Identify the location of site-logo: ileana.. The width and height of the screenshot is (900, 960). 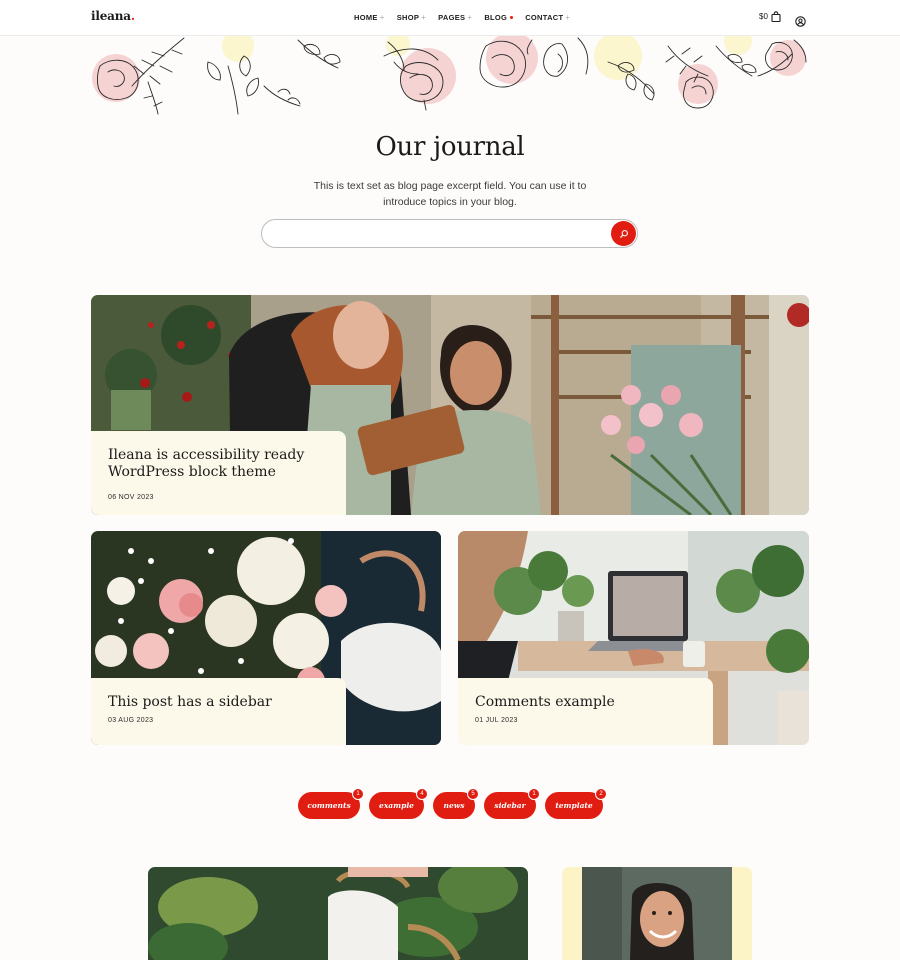
(113, 16).